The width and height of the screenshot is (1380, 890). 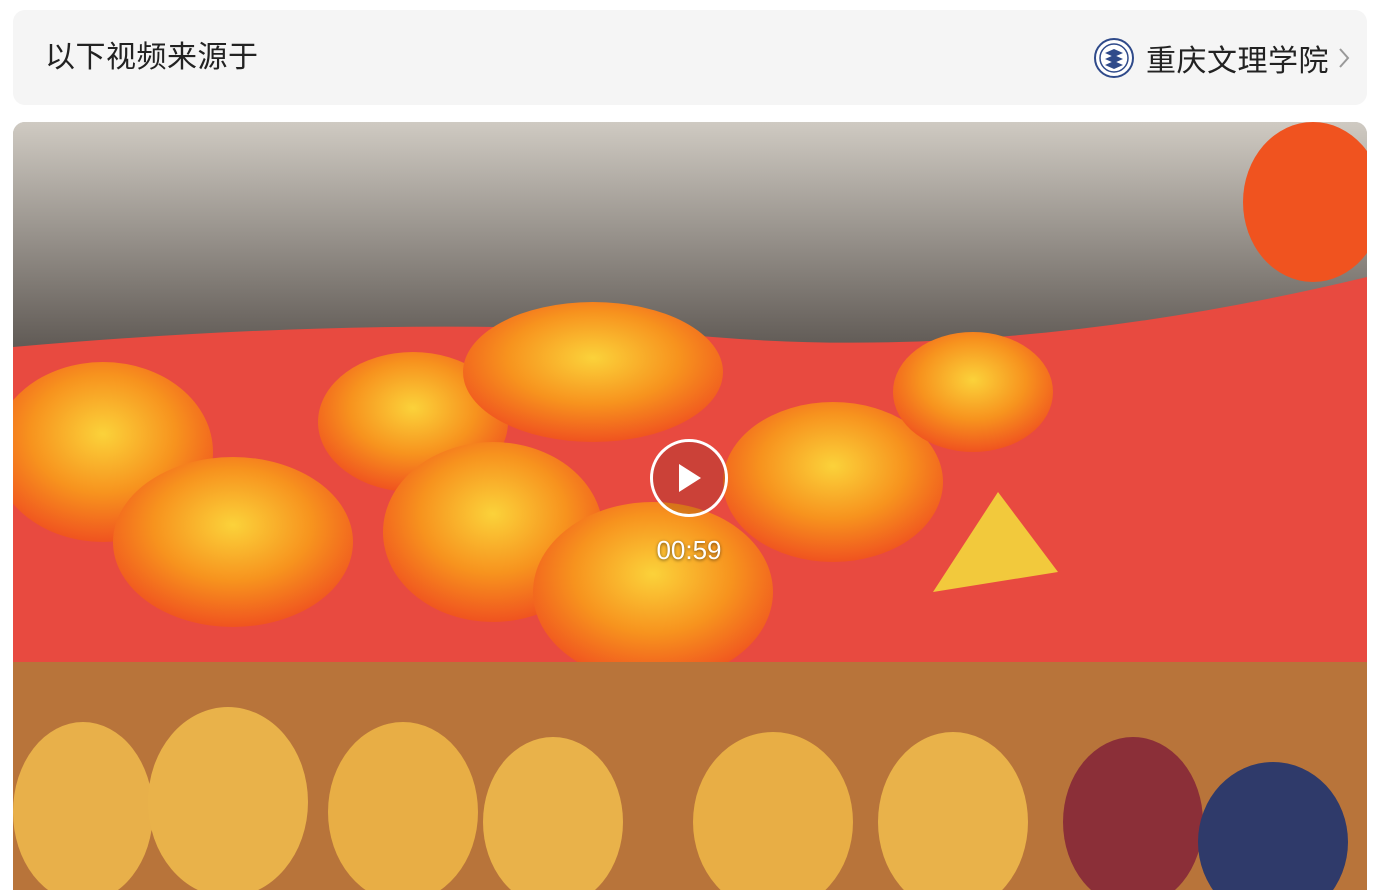 I want to click on source-account-name: 重庆文理学院, so click(x=1237, y=58).